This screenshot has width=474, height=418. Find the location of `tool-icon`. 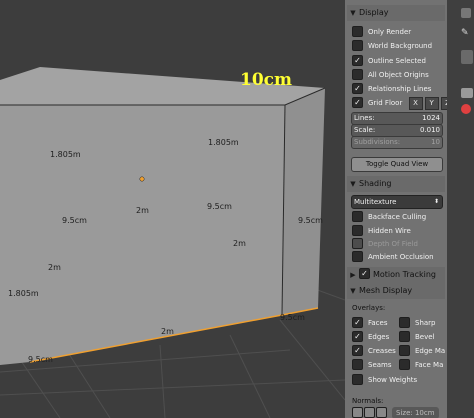

tool-icon is located at coordinates (466, 13).